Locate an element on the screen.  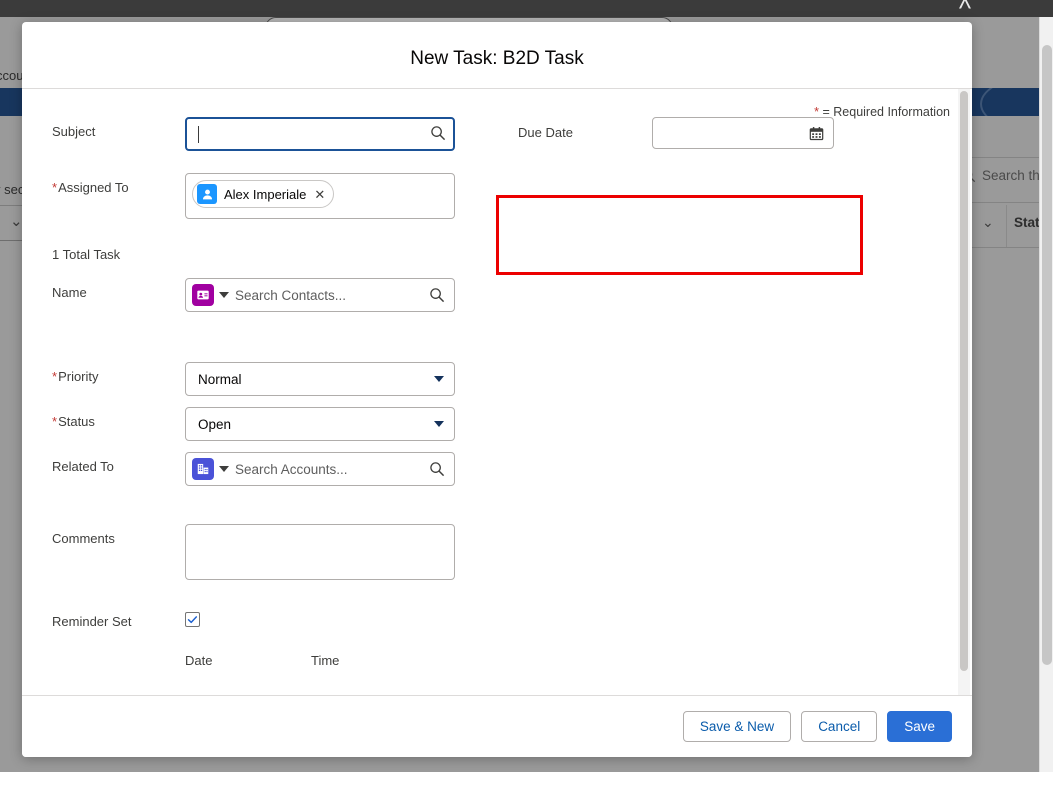
status-control: Open is located at coordinates (320, 424).